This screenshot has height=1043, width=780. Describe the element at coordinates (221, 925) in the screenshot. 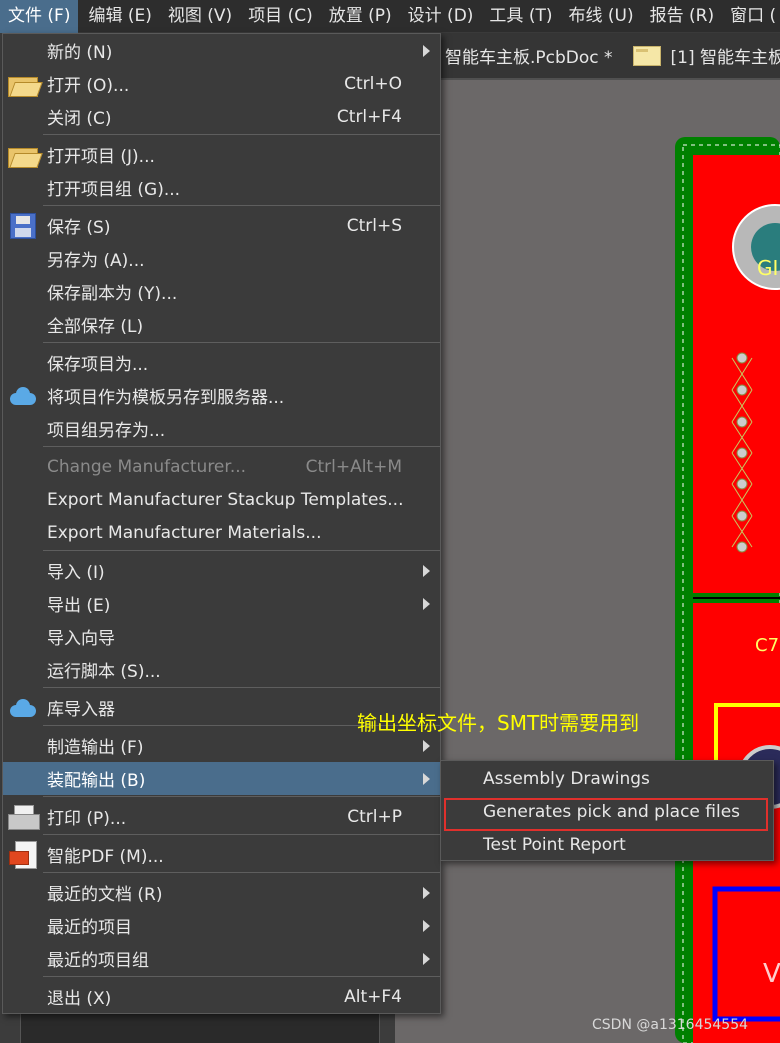

I see `menu-item-recent-projects: 最近的项目` at that location.